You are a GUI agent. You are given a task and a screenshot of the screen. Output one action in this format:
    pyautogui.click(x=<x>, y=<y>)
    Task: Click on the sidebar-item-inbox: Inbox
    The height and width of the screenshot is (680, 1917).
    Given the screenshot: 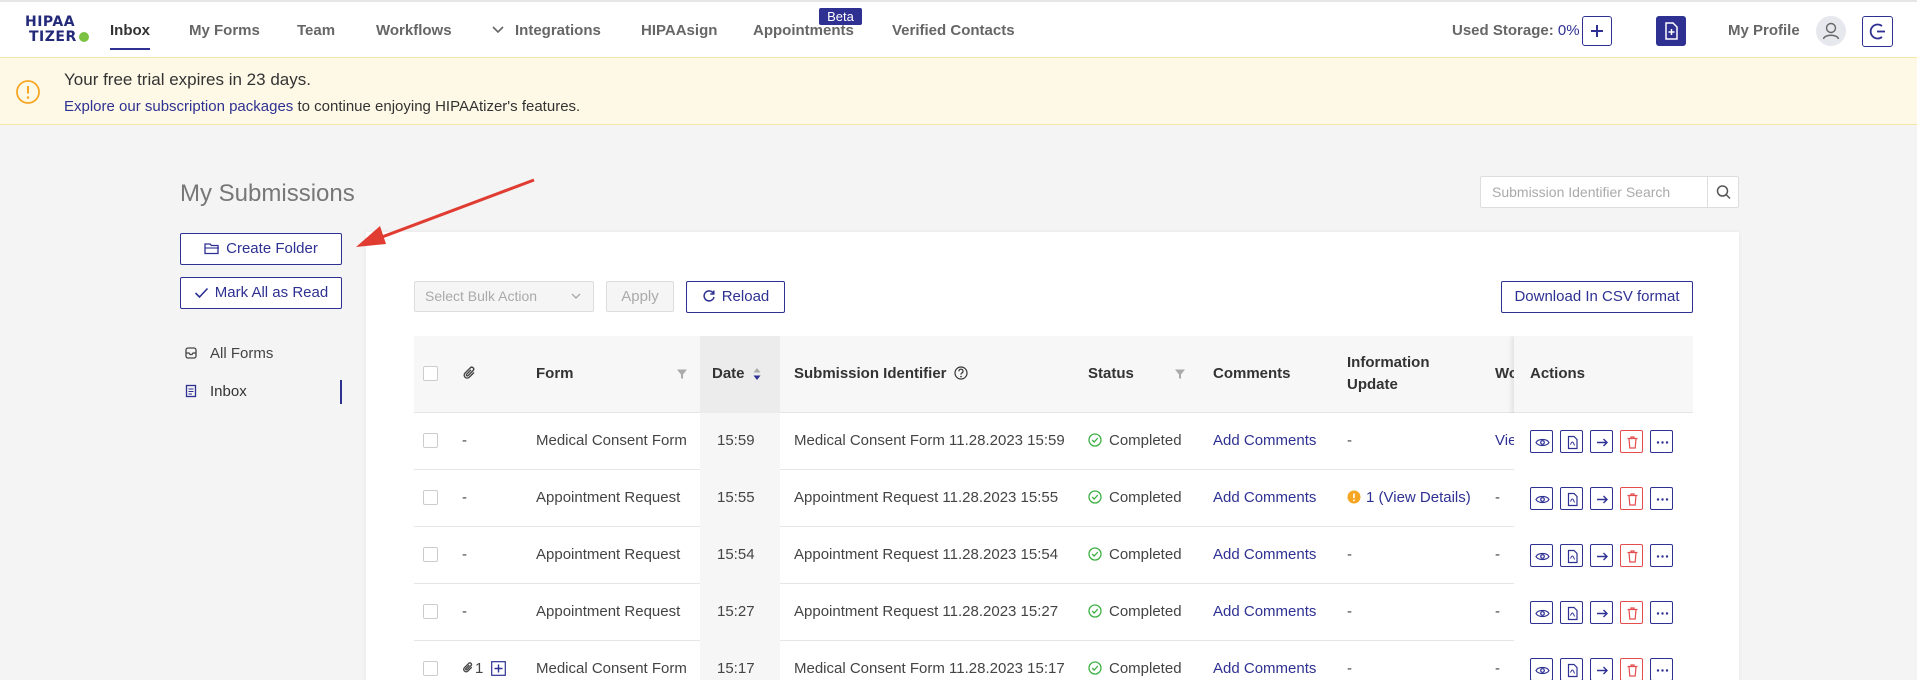 What is the action you would take?
    pyautogui.click(x=261, y=392)
    